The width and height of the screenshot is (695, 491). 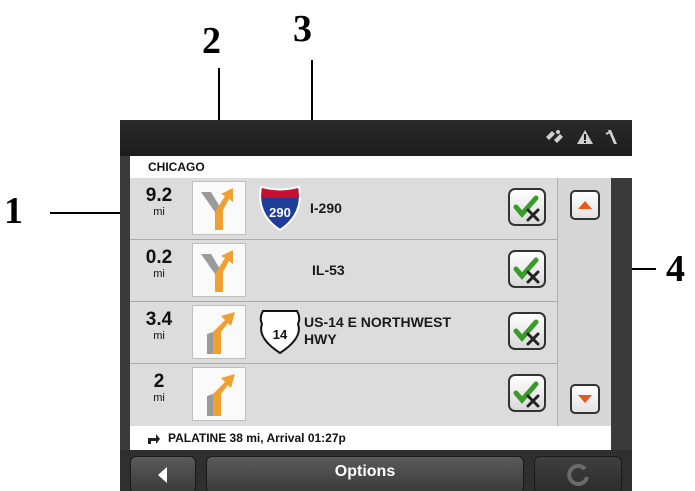 What do you see at coordinates (675, 269) in the screenshot?
I see `callout-4: 4` at bounding box center [675, 269].